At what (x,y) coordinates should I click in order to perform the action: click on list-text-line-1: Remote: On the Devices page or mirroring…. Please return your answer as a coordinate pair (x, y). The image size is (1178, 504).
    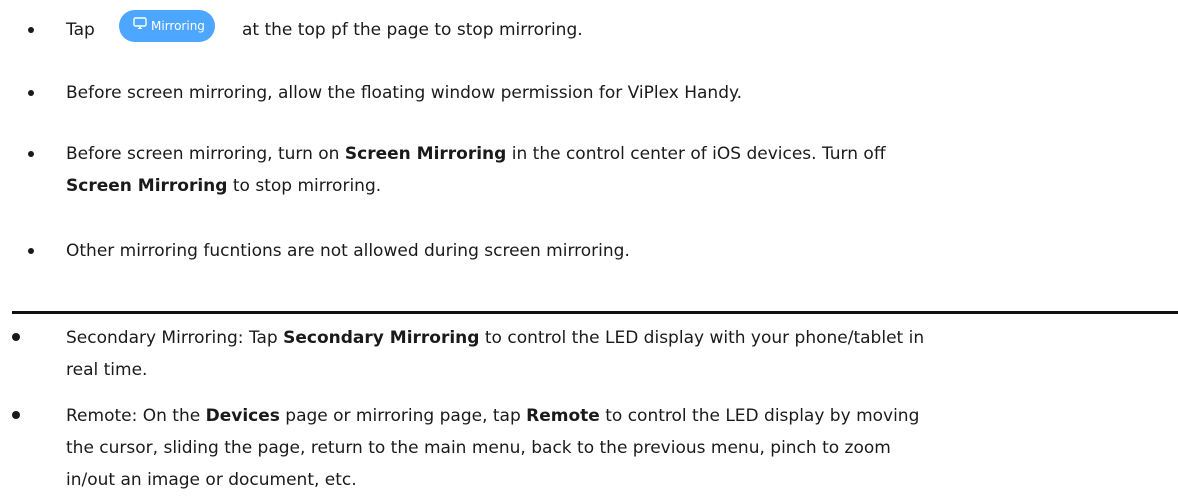
    Looking at the image, I should click on (493, 416).